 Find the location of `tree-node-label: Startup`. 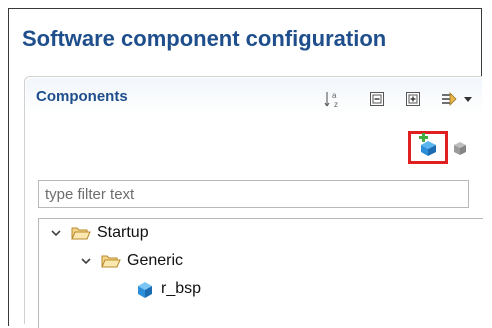

tree-node-label: Startup is located at coordinates (123, 232).